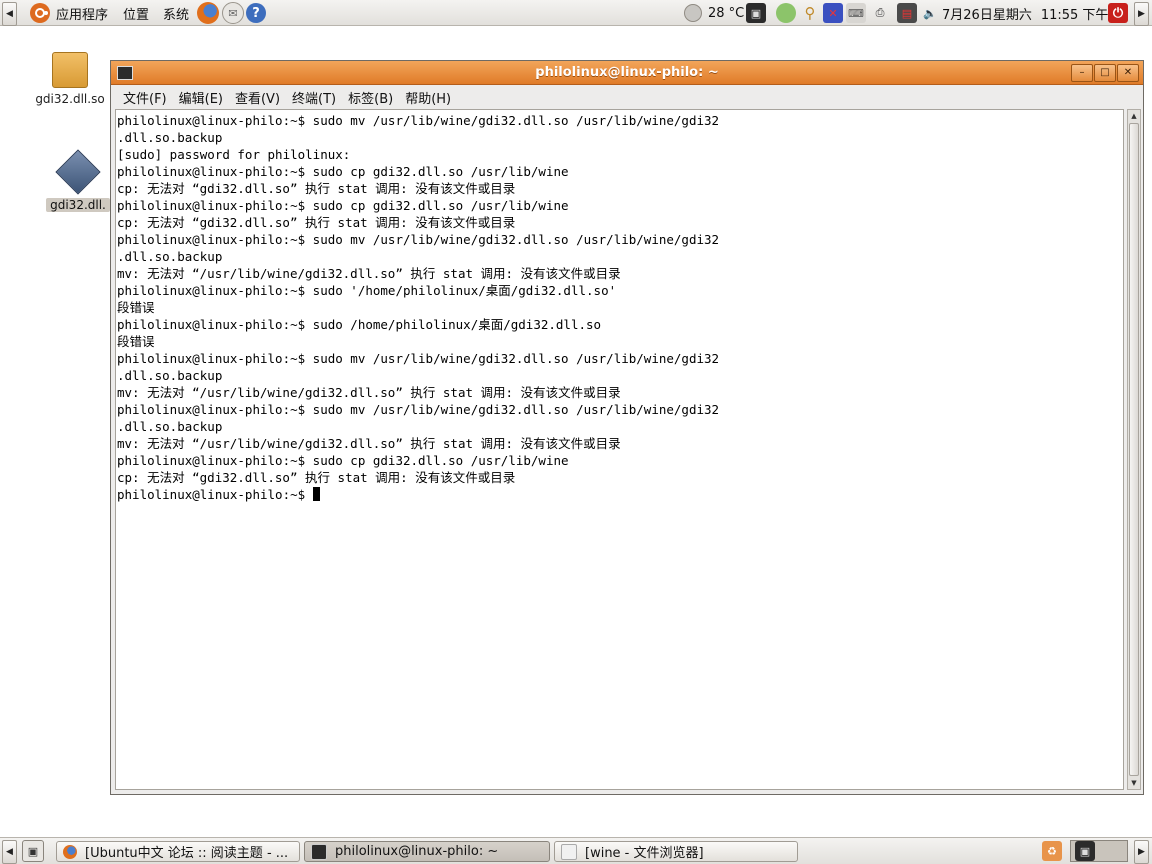 Image resolution: width=1152 pixels, height=864 pixels. I want to click on terminal-prompt: philolinux@linux-philo:~$, so click(215, 494).